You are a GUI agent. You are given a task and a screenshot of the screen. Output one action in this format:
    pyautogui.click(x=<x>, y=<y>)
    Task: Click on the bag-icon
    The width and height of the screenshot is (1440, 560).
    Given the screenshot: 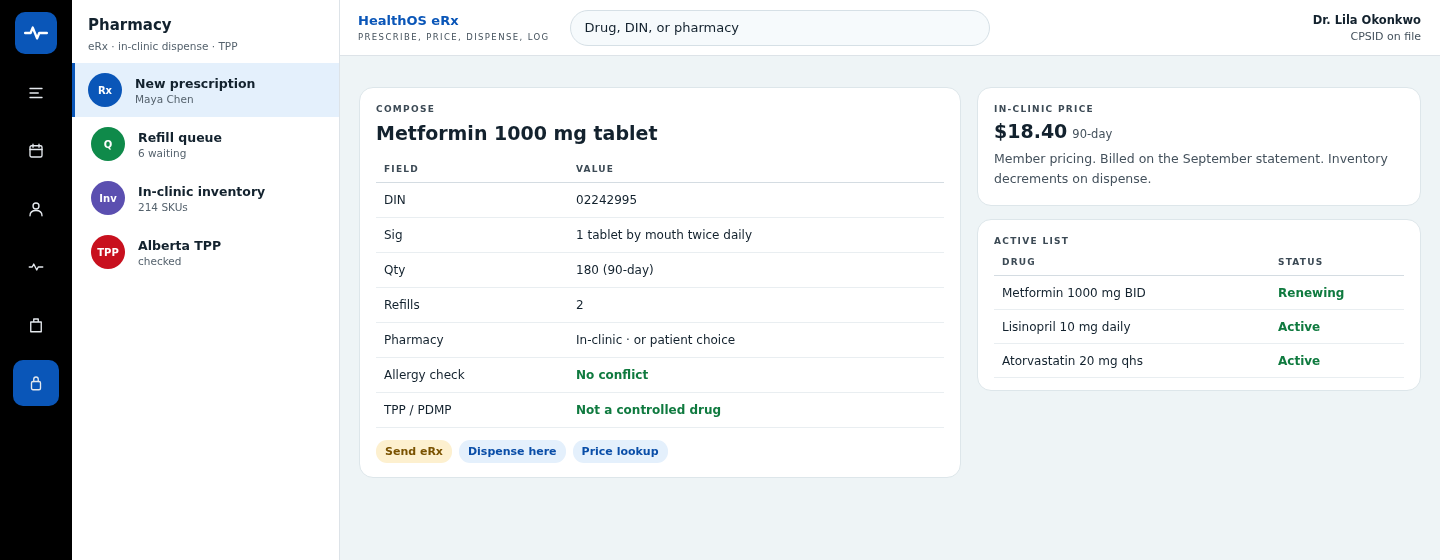 What is the action you would take?
    pyautogui.click(x=36, y=325)
    